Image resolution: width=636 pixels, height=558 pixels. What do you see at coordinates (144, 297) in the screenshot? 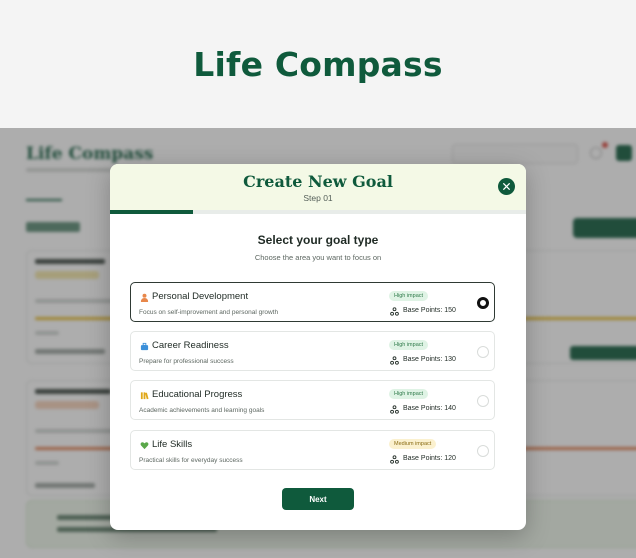
I see `person-icon` at bounding box center [144, 297].